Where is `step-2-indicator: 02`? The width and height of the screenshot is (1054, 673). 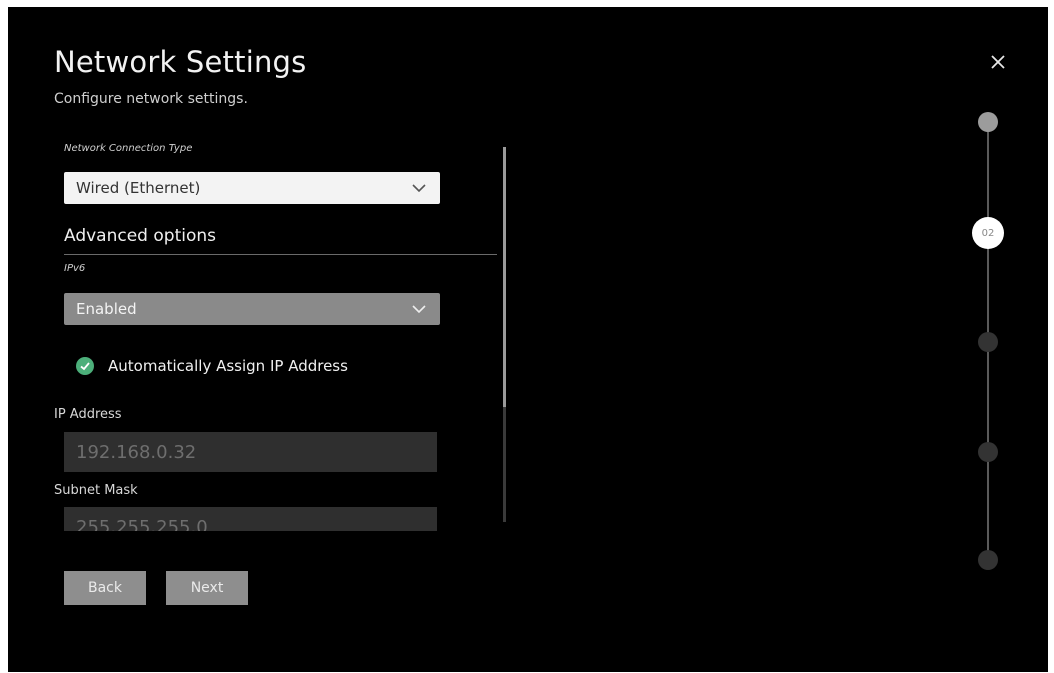 step-2-indicator: 02 is located at coordinates (988, 233).